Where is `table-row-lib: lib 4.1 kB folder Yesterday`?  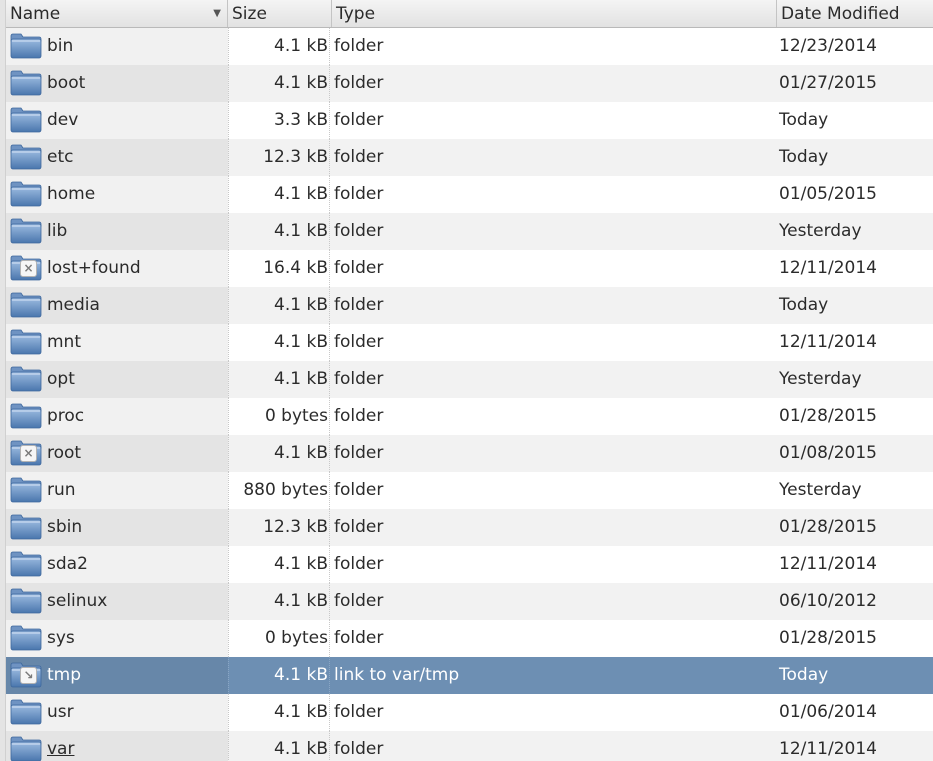
table-row-lib: lib 4.1 kB folder Yesterday is located at coordinates (469, 231).